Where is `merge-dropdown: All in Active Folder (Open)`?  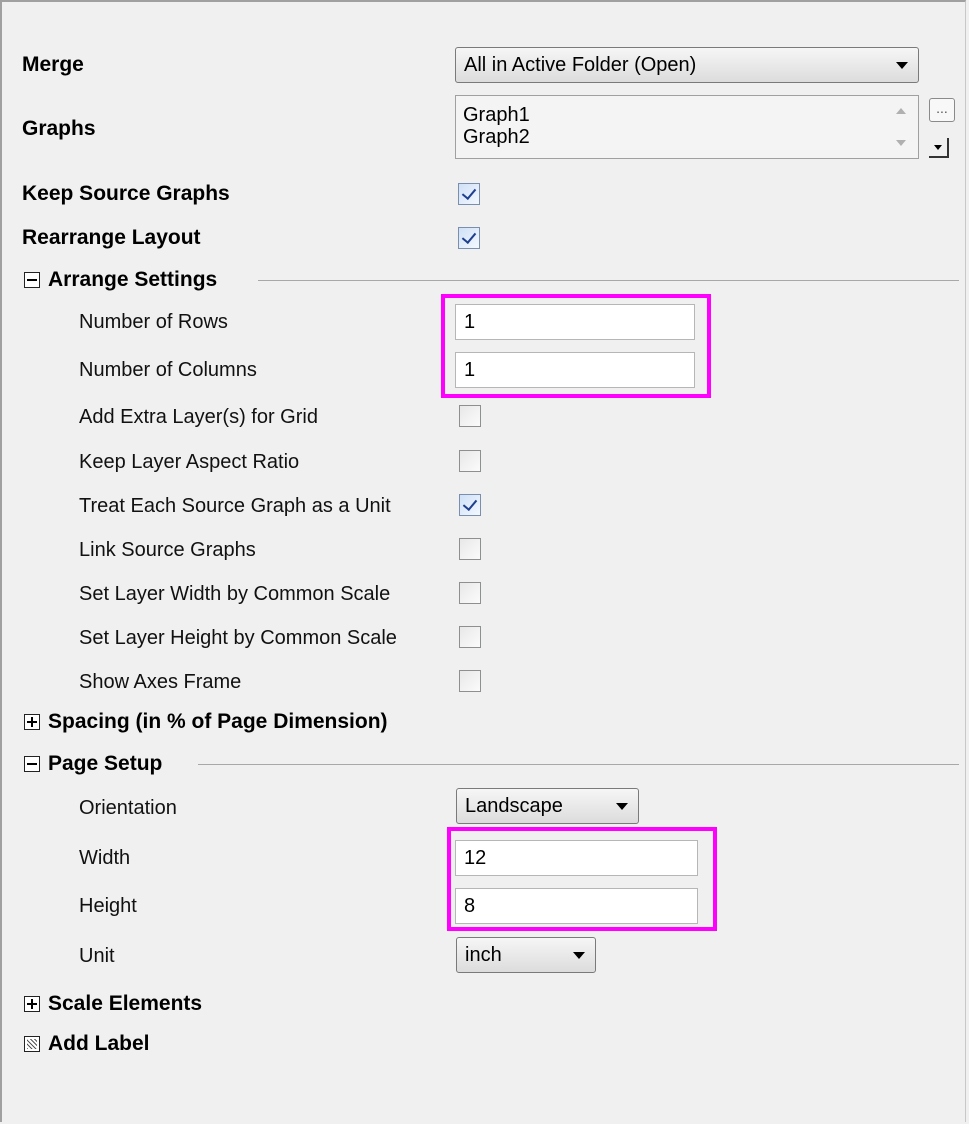 merge-dropdown: All in Active Folder (Open) is located at coordinates (687, 65).